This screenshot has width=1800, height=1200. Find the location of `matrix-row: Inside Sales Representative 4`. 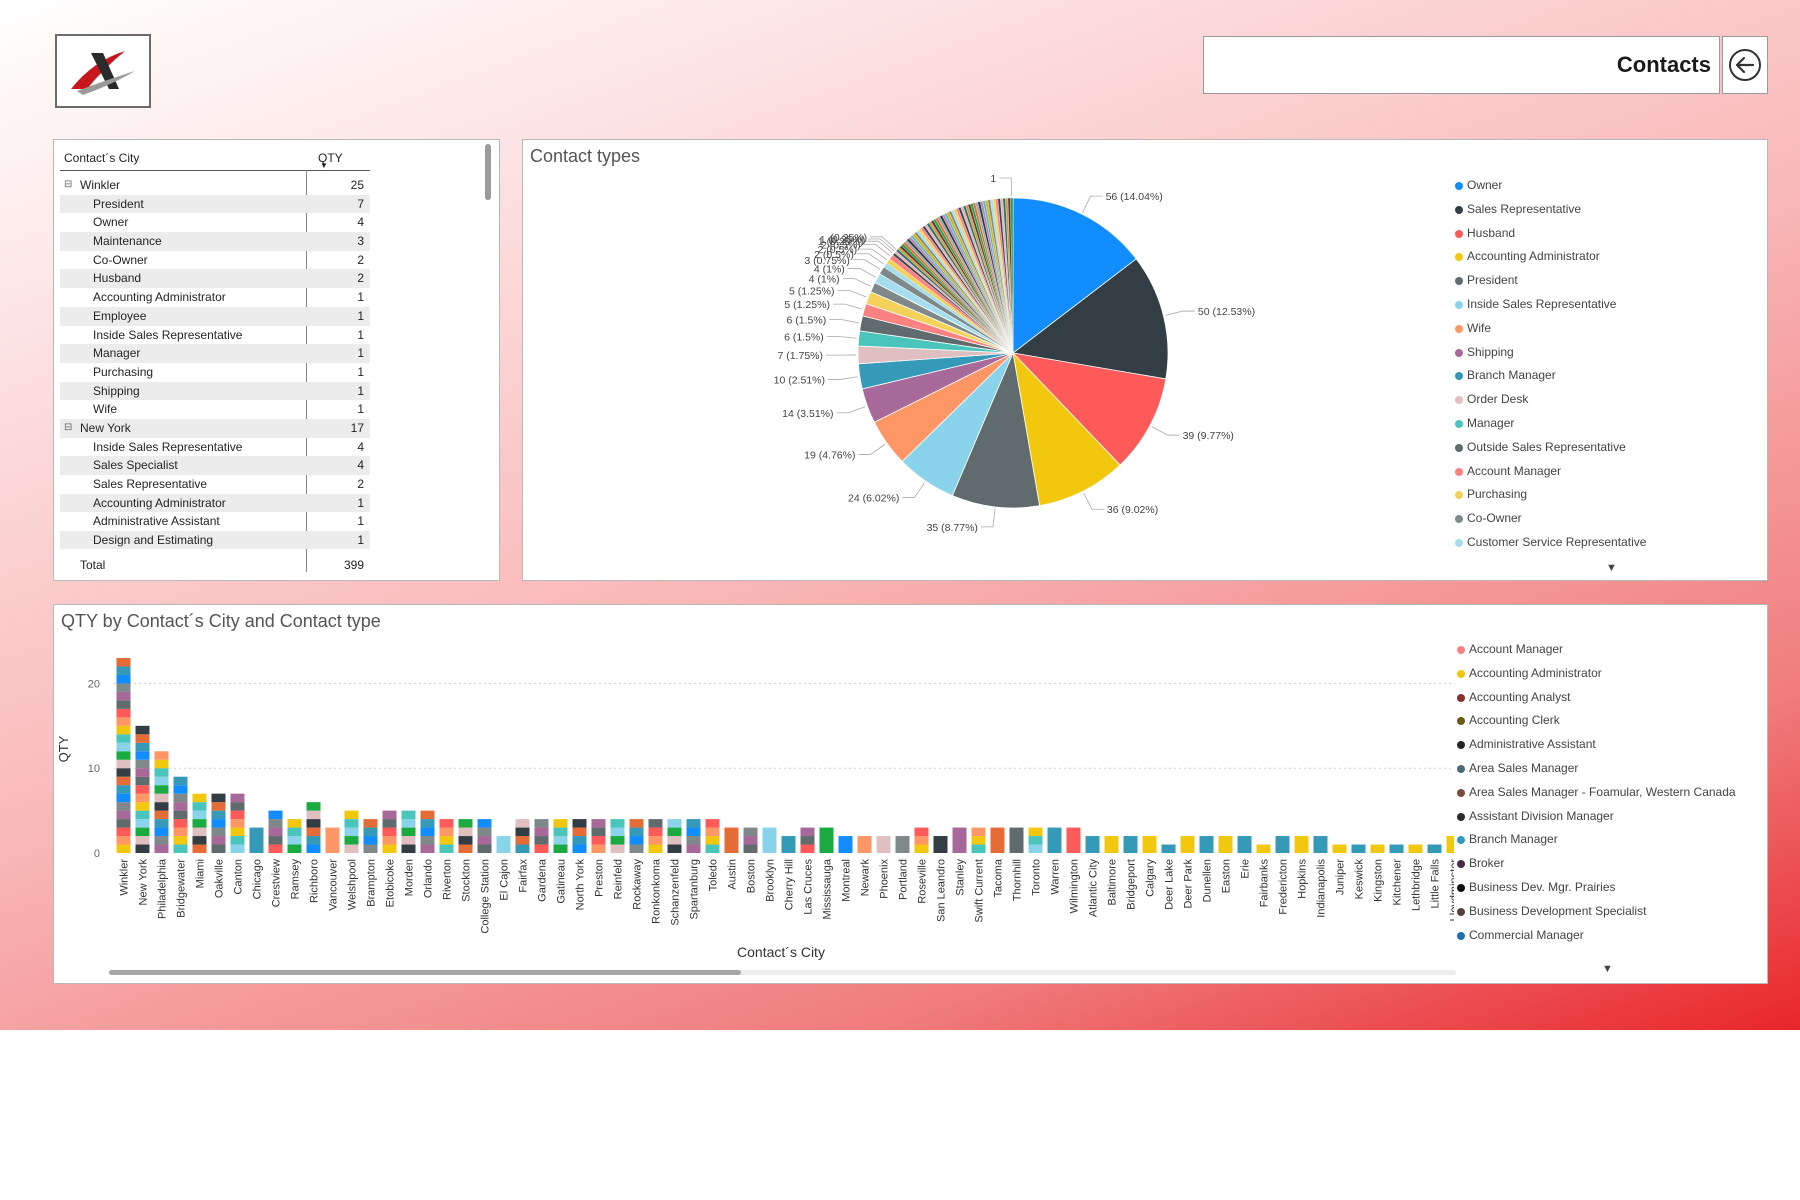

matrix-row: Inside Sales Representative 4 is located at coordinates (215, 447).